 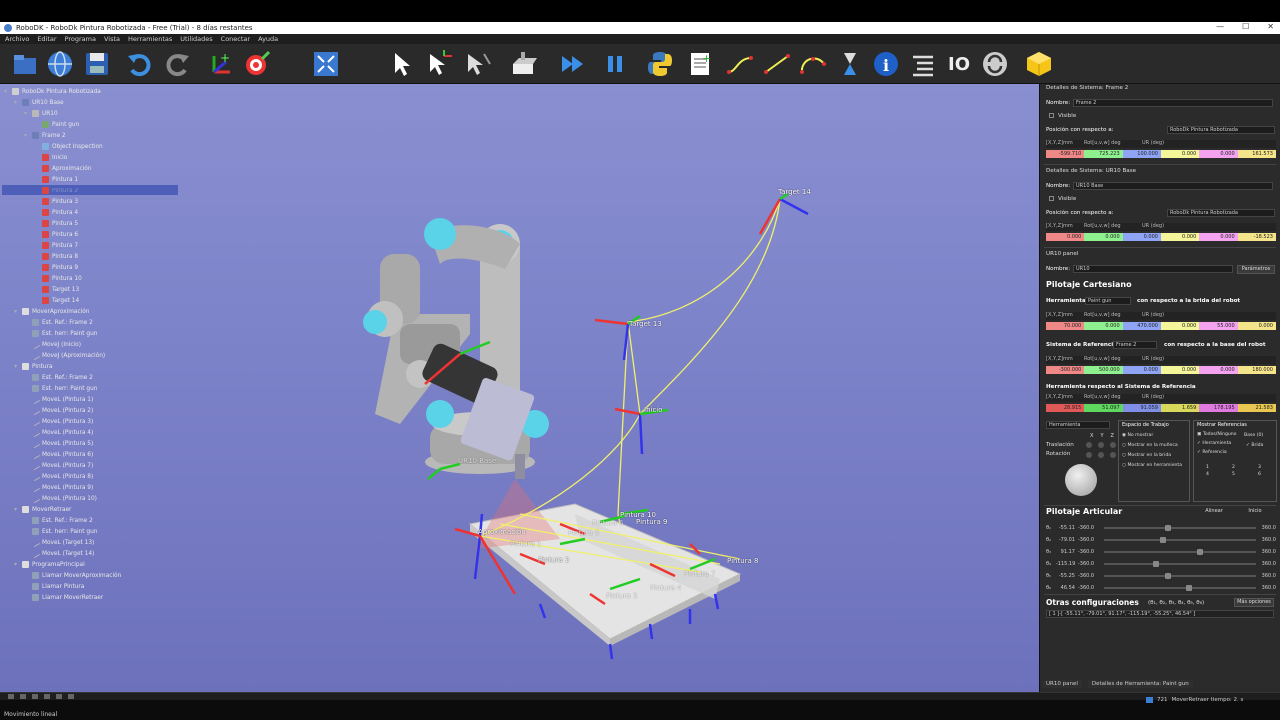 I want to click on pose-x: 70.000, so click(x=1065, y=326).